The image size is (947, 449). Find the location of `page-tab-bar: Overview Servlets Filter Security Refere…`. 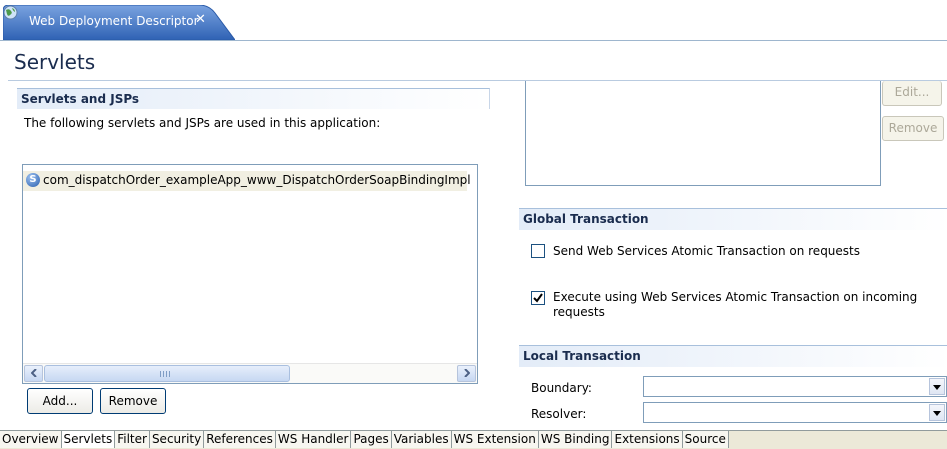

page-tab-bar: Overview Servlets Filter Security Refere… is located at coordinates (473, 439).